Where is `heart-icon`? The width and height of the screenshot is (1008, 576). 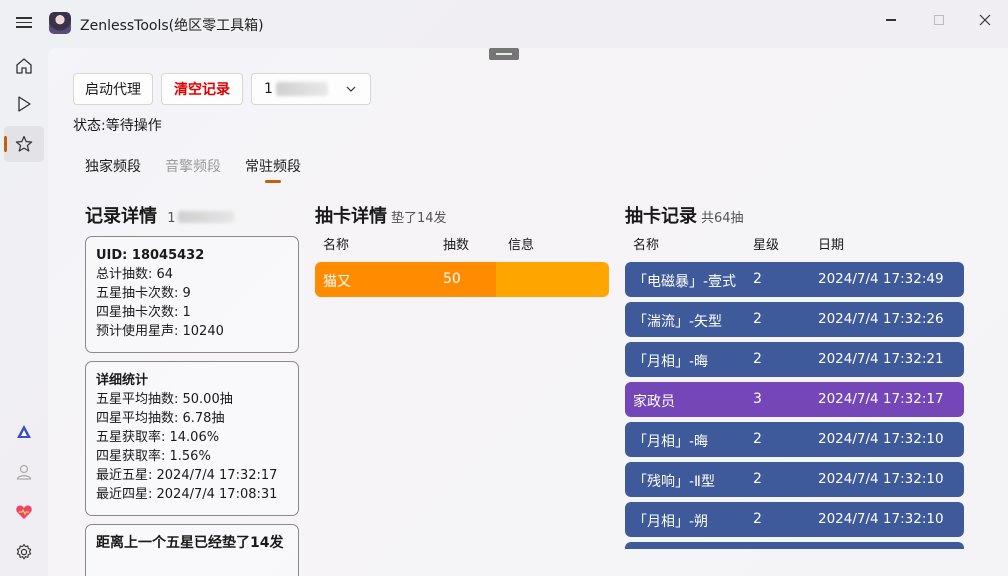 heart-icon is located at coordinates (24, 512).